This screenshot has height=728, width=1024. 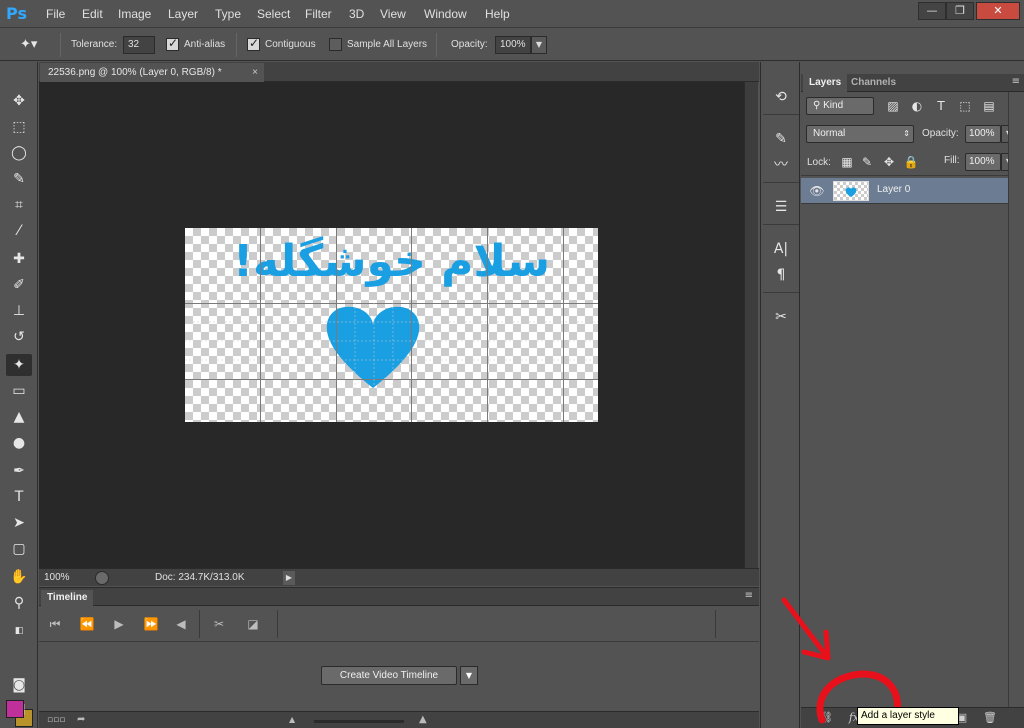 What do you see at coordinates (19, 391) in the screenshot?
I see `gradient-tool-icon: ▭` at bounding box center [19, 391].